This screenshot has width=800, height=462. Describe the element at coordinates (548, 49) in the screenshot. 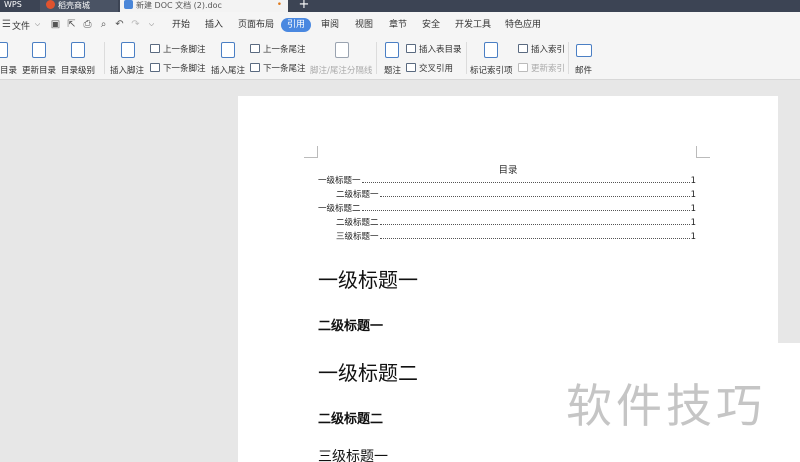

I see `insert-index-button: 插入索引` at that location.